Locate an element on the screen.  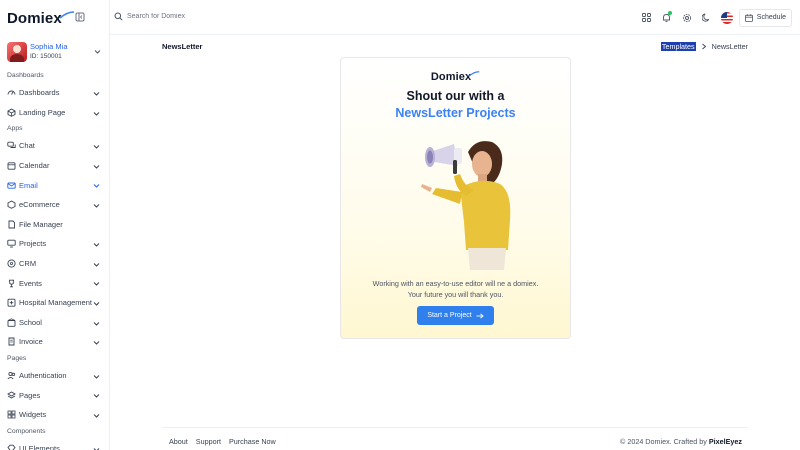
widgets-icon is located at coordinates (11, 414).